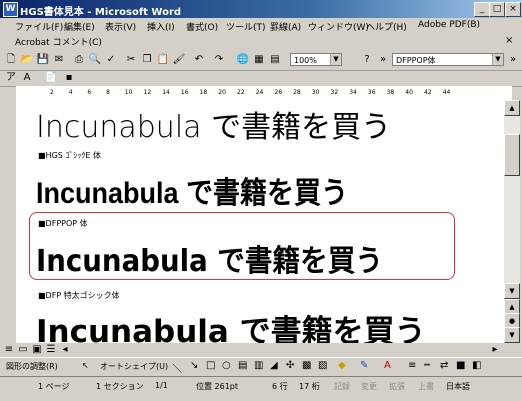  Describe the element at coordinates (497, 9) in the screenshot. I see `maximize-icon: □` at that location.